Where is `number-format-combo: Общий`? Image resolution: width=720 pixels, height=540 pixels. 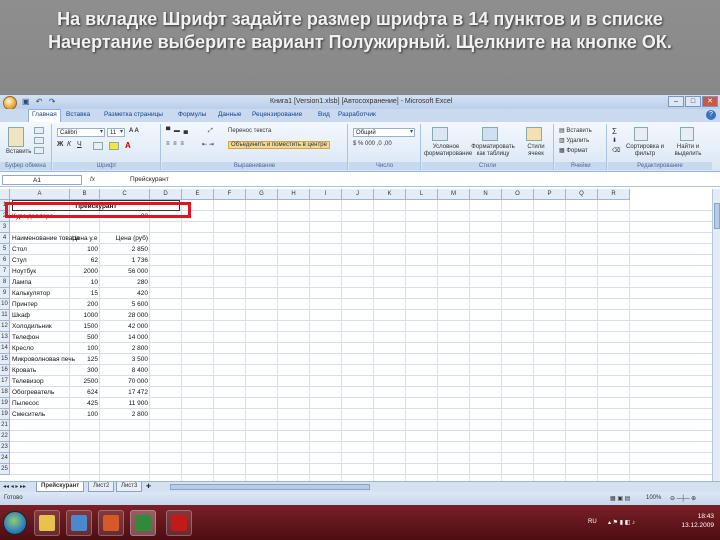 number-format-combo: Общий is located at coordinates (384, 132).